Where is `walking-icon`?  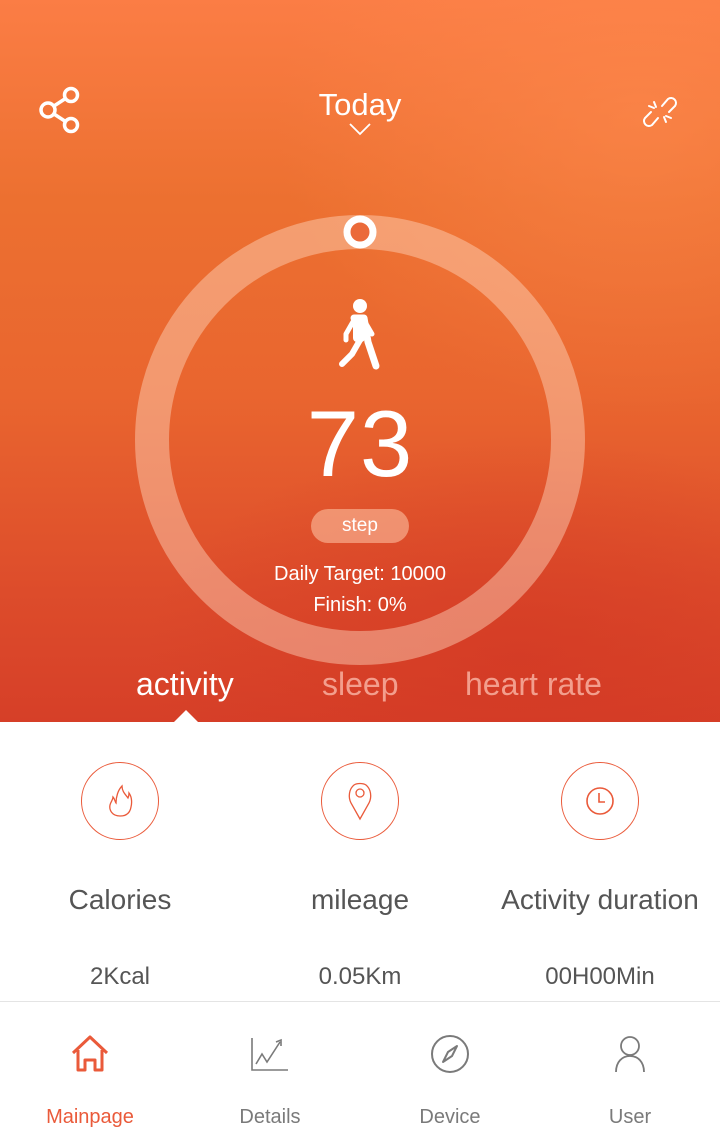
walking-icon is located at coordinates (359, 334).